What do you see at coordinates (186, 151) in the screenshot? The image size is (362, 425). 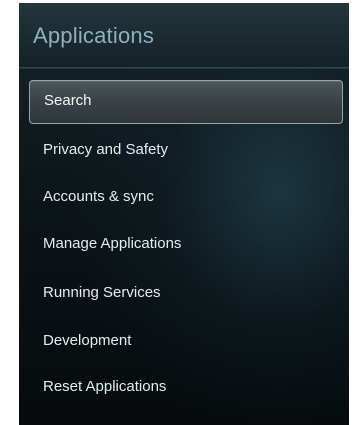 I see `menu-item-privacy-and-safety: Privacy and Safety` at bounding box center [186, 151].